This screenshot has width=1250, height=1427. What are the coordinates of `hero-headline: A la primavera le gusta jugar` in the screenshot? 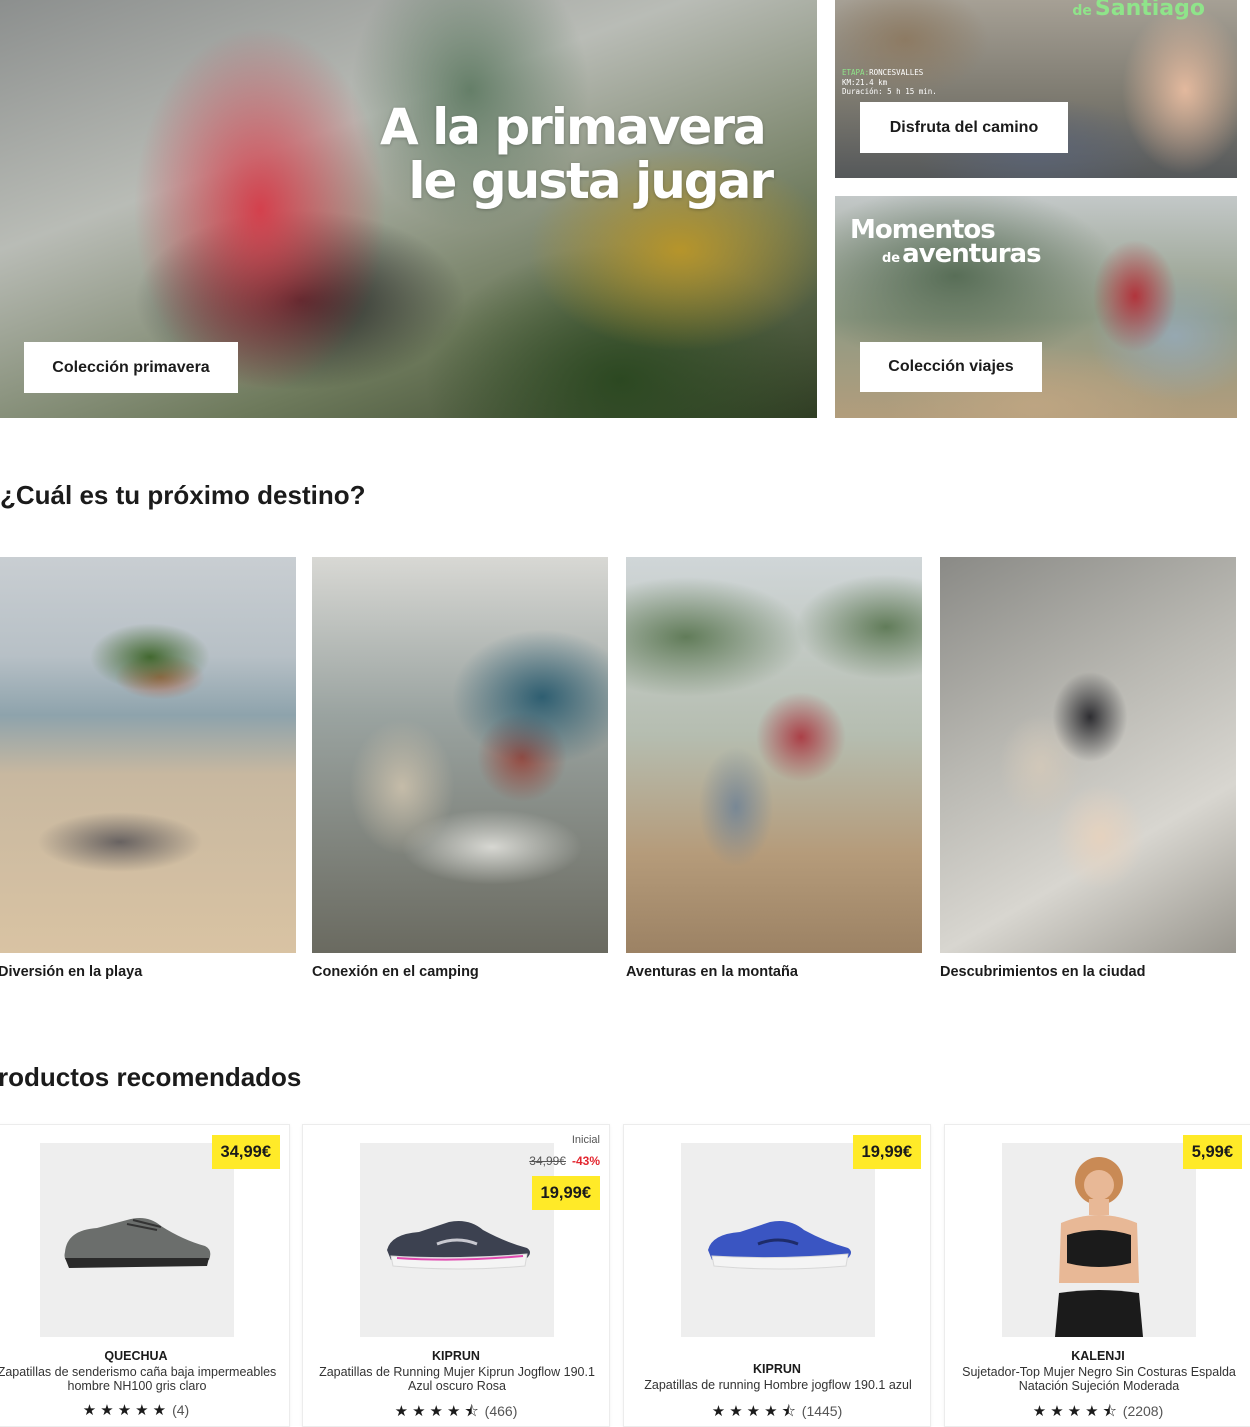 It's located at (590, 154).